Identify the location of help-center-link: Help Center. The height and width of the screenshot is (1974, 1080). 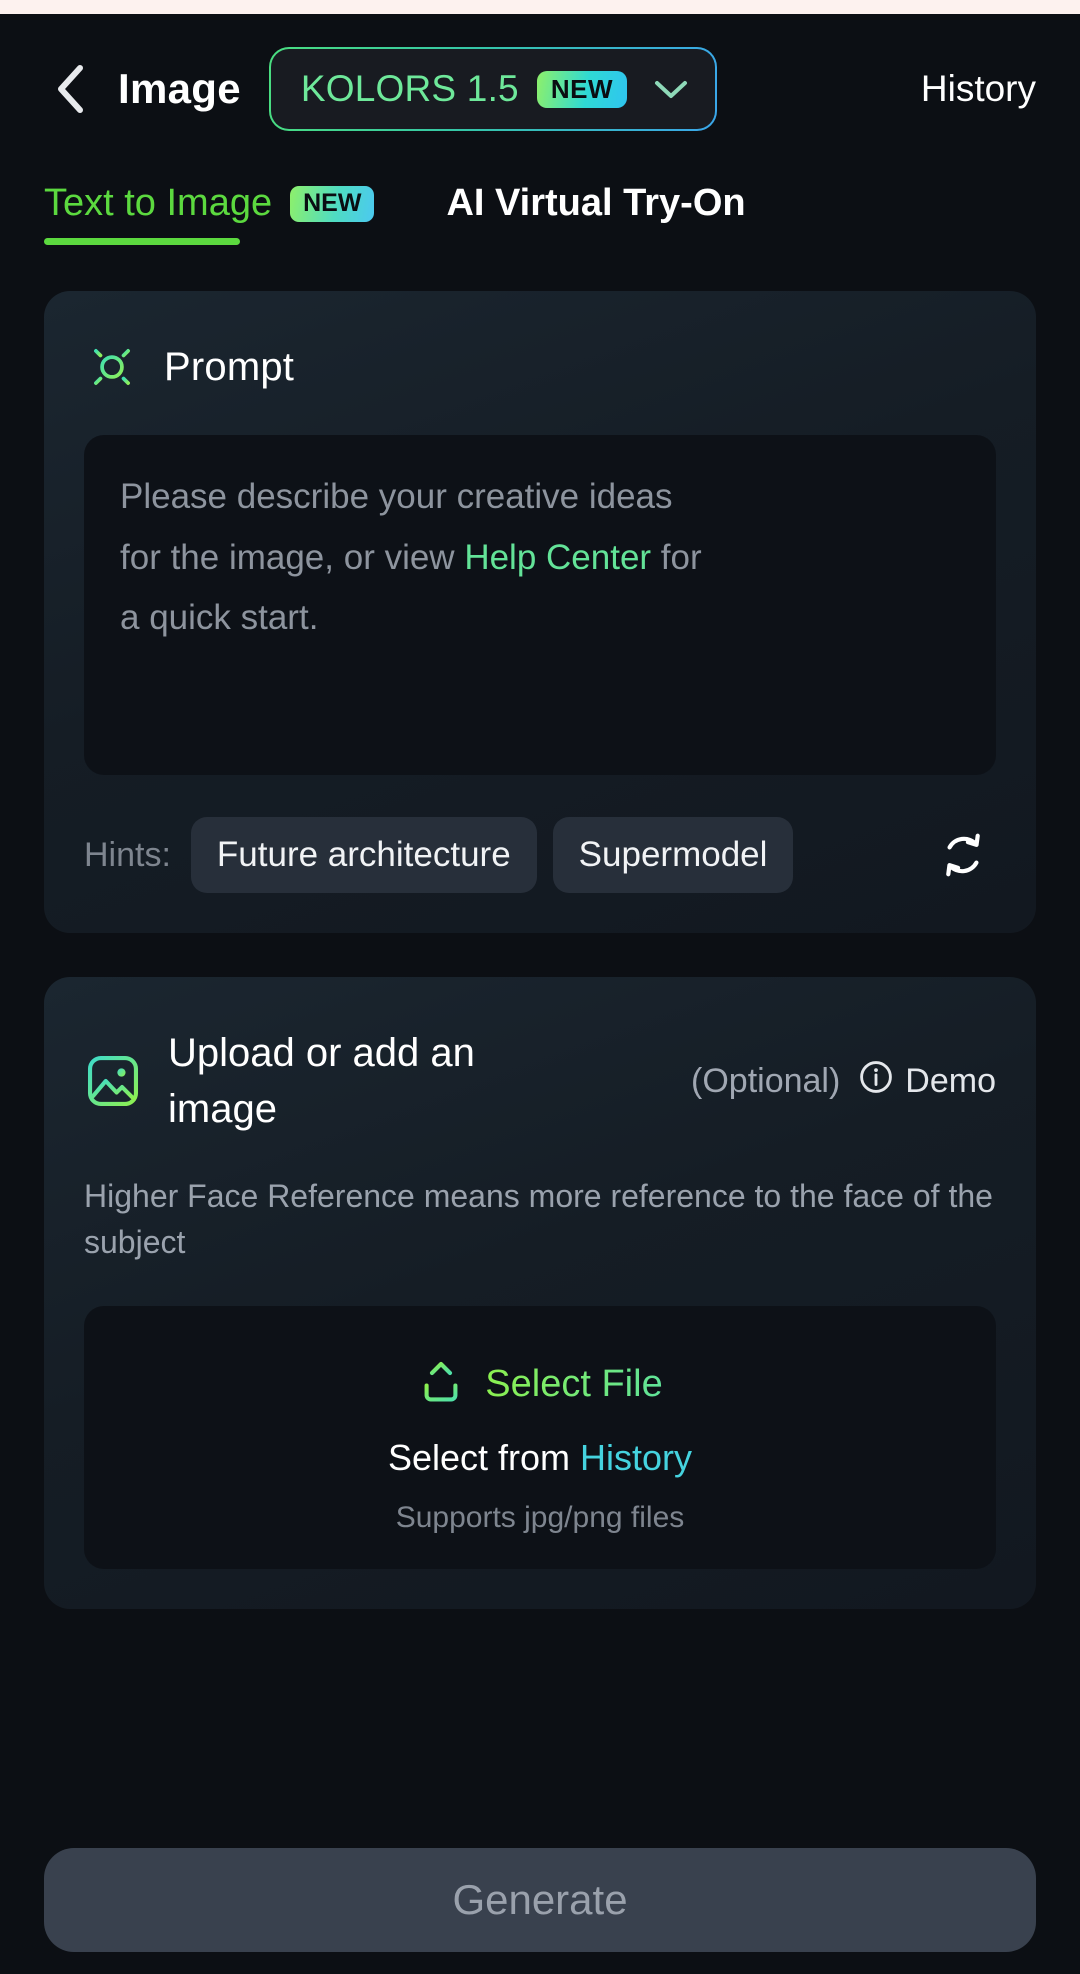
(557, 557).